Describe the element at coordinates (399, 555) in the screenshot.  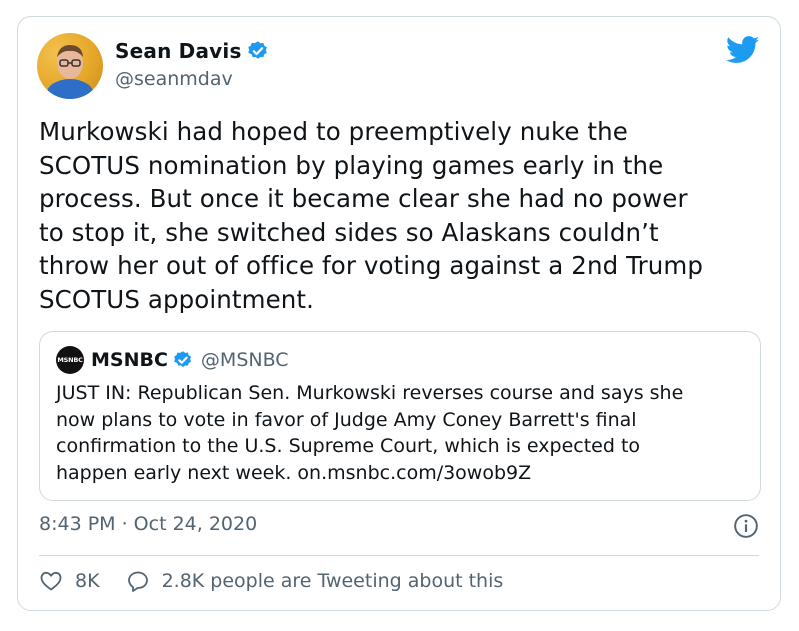
I see `divider` at that location.